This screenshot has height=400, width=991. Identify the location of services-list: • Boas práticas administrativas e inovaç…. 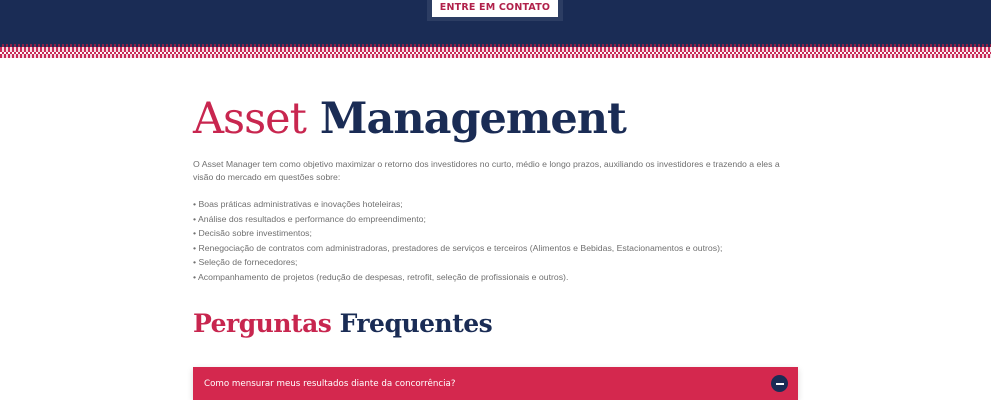
(498, 240).